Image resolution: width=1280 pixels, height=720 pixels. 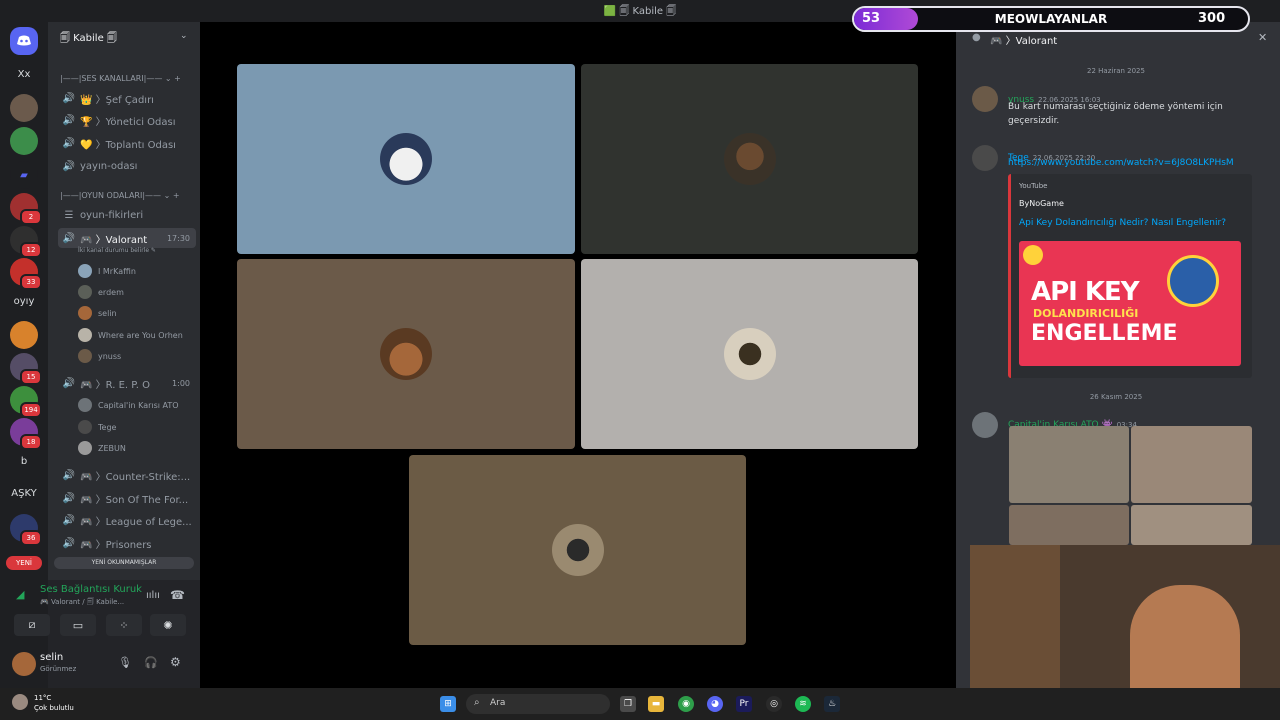 What do you see at coordinates (24, 74) in the screenshot?
I see `server-xx: Xx` at bounding box center [24, 74].